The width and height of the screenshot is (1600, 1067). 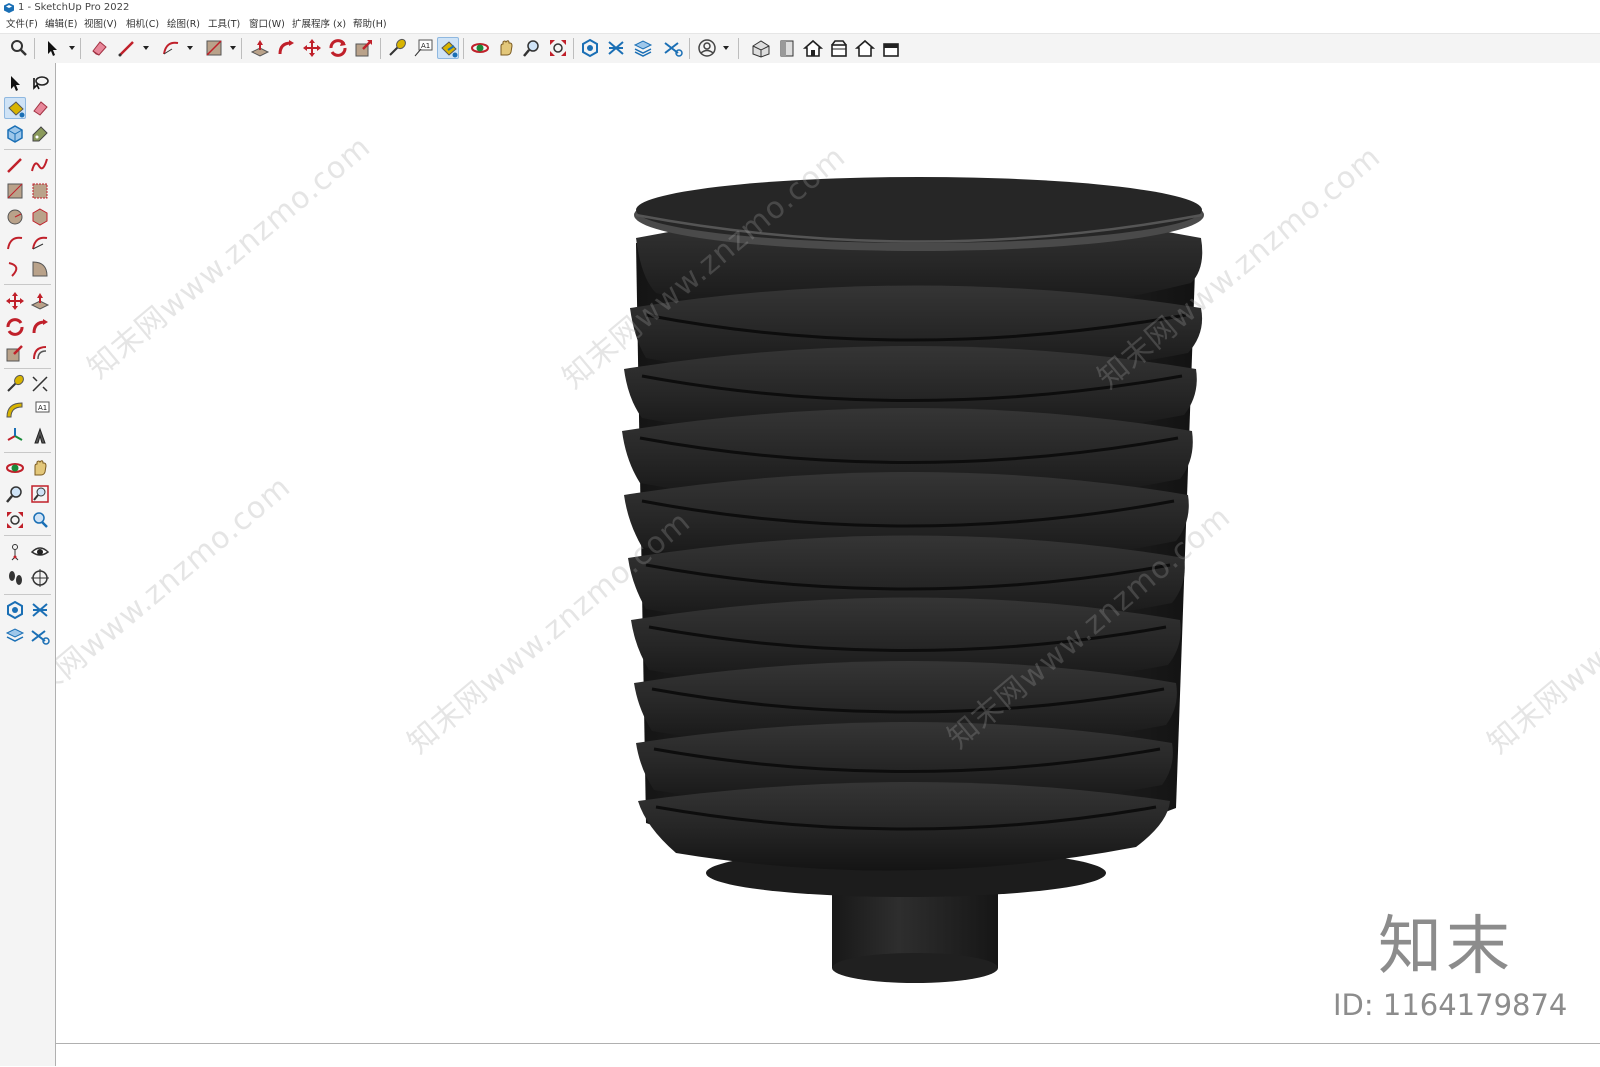 What do you see at coordinates (15, 269) in the screenshot?
I see `three-point-arc-icon` at bounding box center [15, 269].